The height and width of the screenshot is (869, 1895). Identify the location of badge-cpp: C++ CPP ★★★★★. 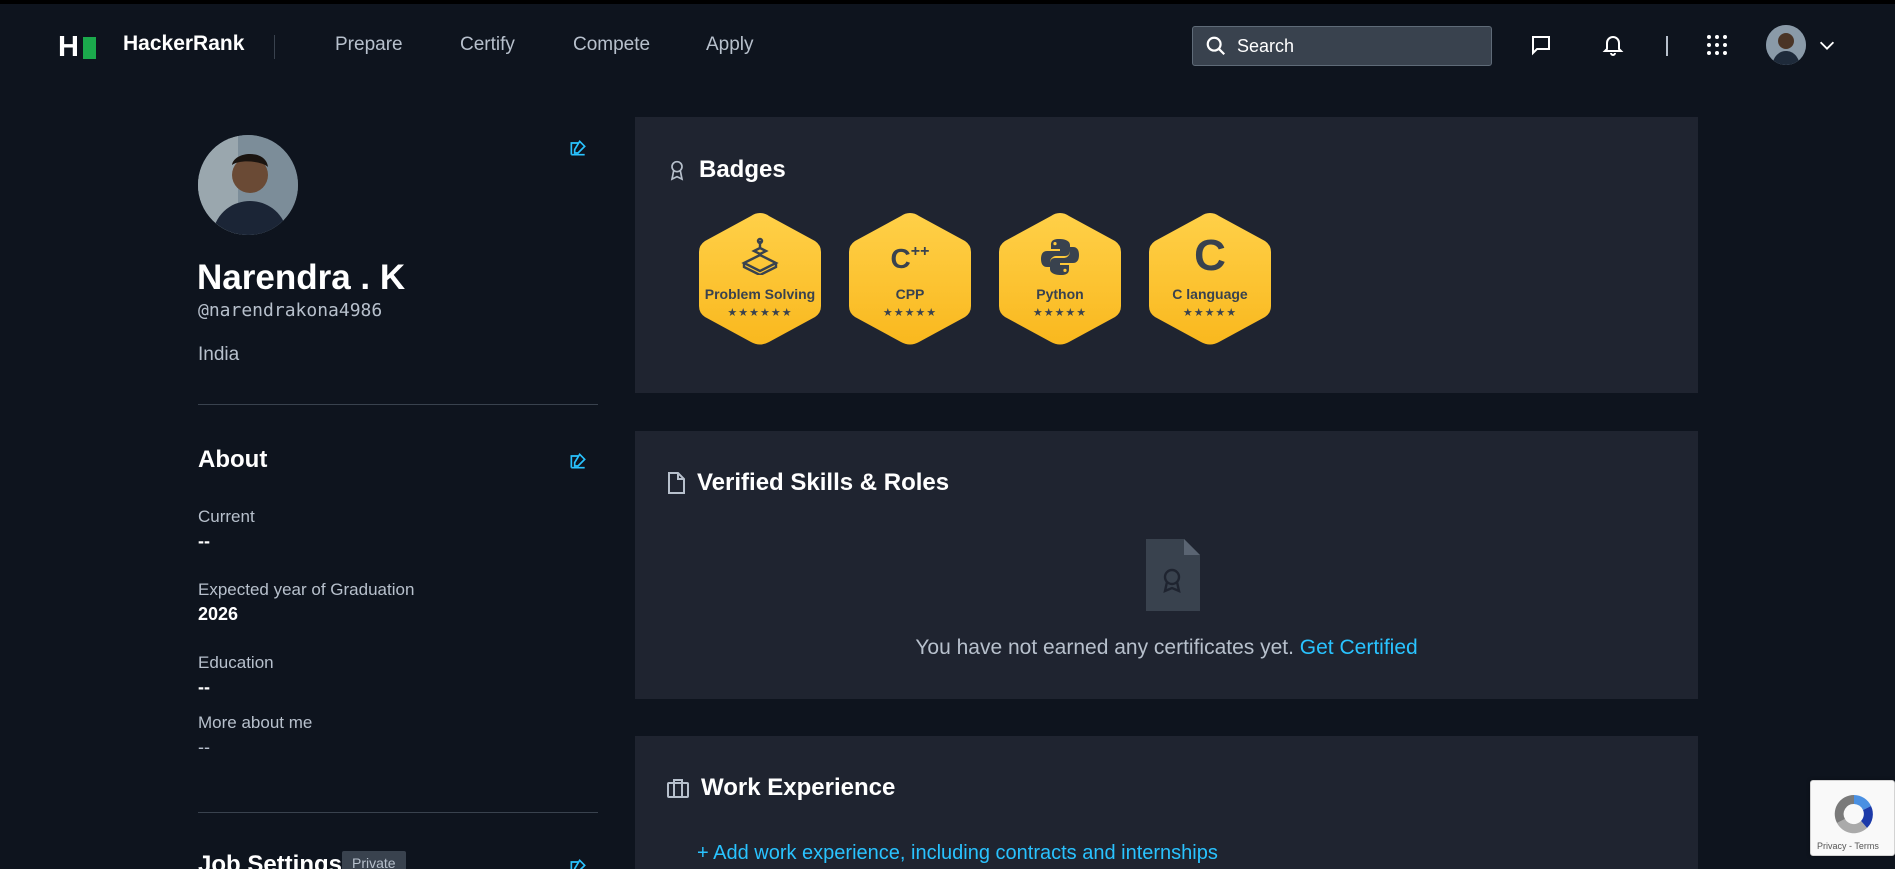
(910, 279).